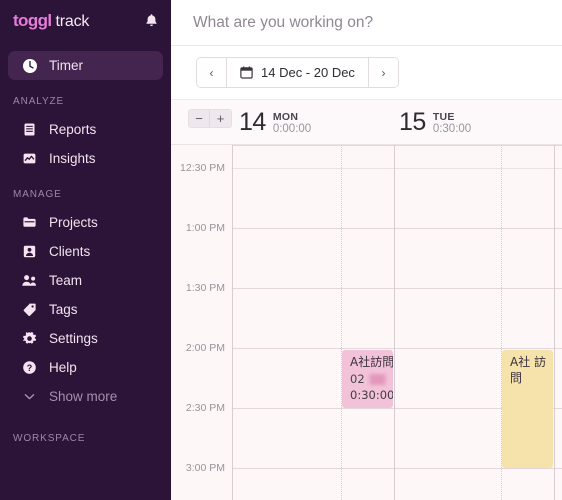 This screenshot has height=500, width=562. What do you see at coordinates (32, 20) in the screenshot?
I see `logo-toggl-text: toggl` at bounding box center [32, 20].